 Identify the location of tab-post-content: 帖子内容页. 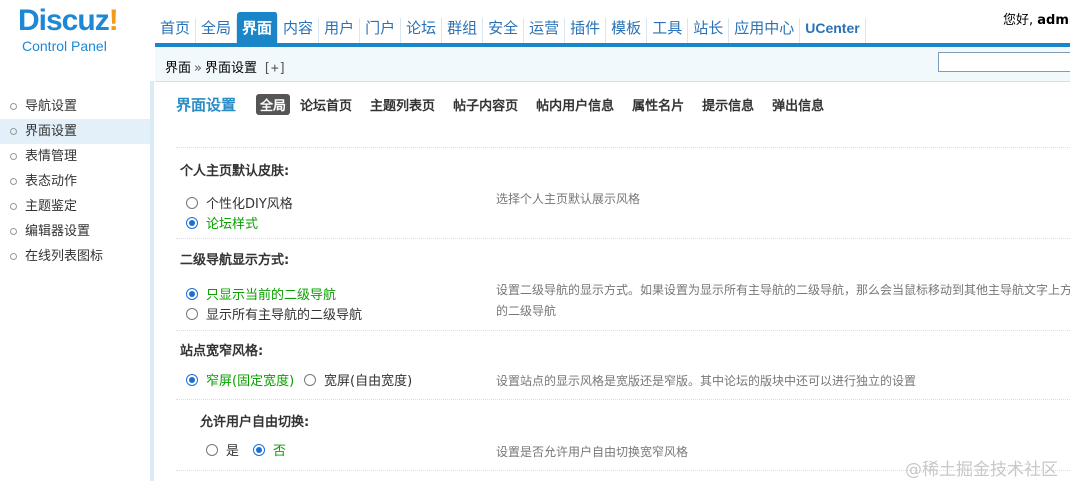
(485, 104).